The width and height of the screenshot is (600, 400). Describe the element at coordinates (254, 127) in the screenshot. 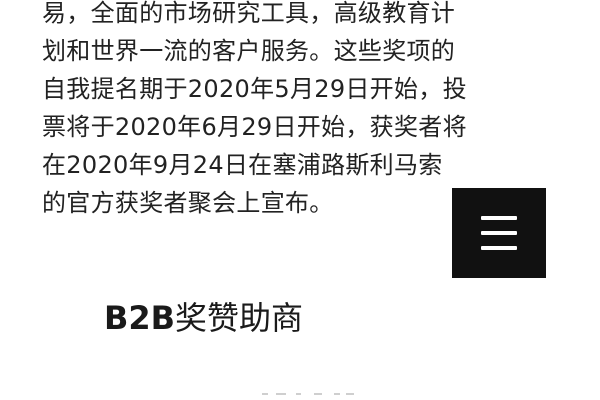

I see `article-line-4: 票将于2020年6月29日开始，获奖者将` at that location.